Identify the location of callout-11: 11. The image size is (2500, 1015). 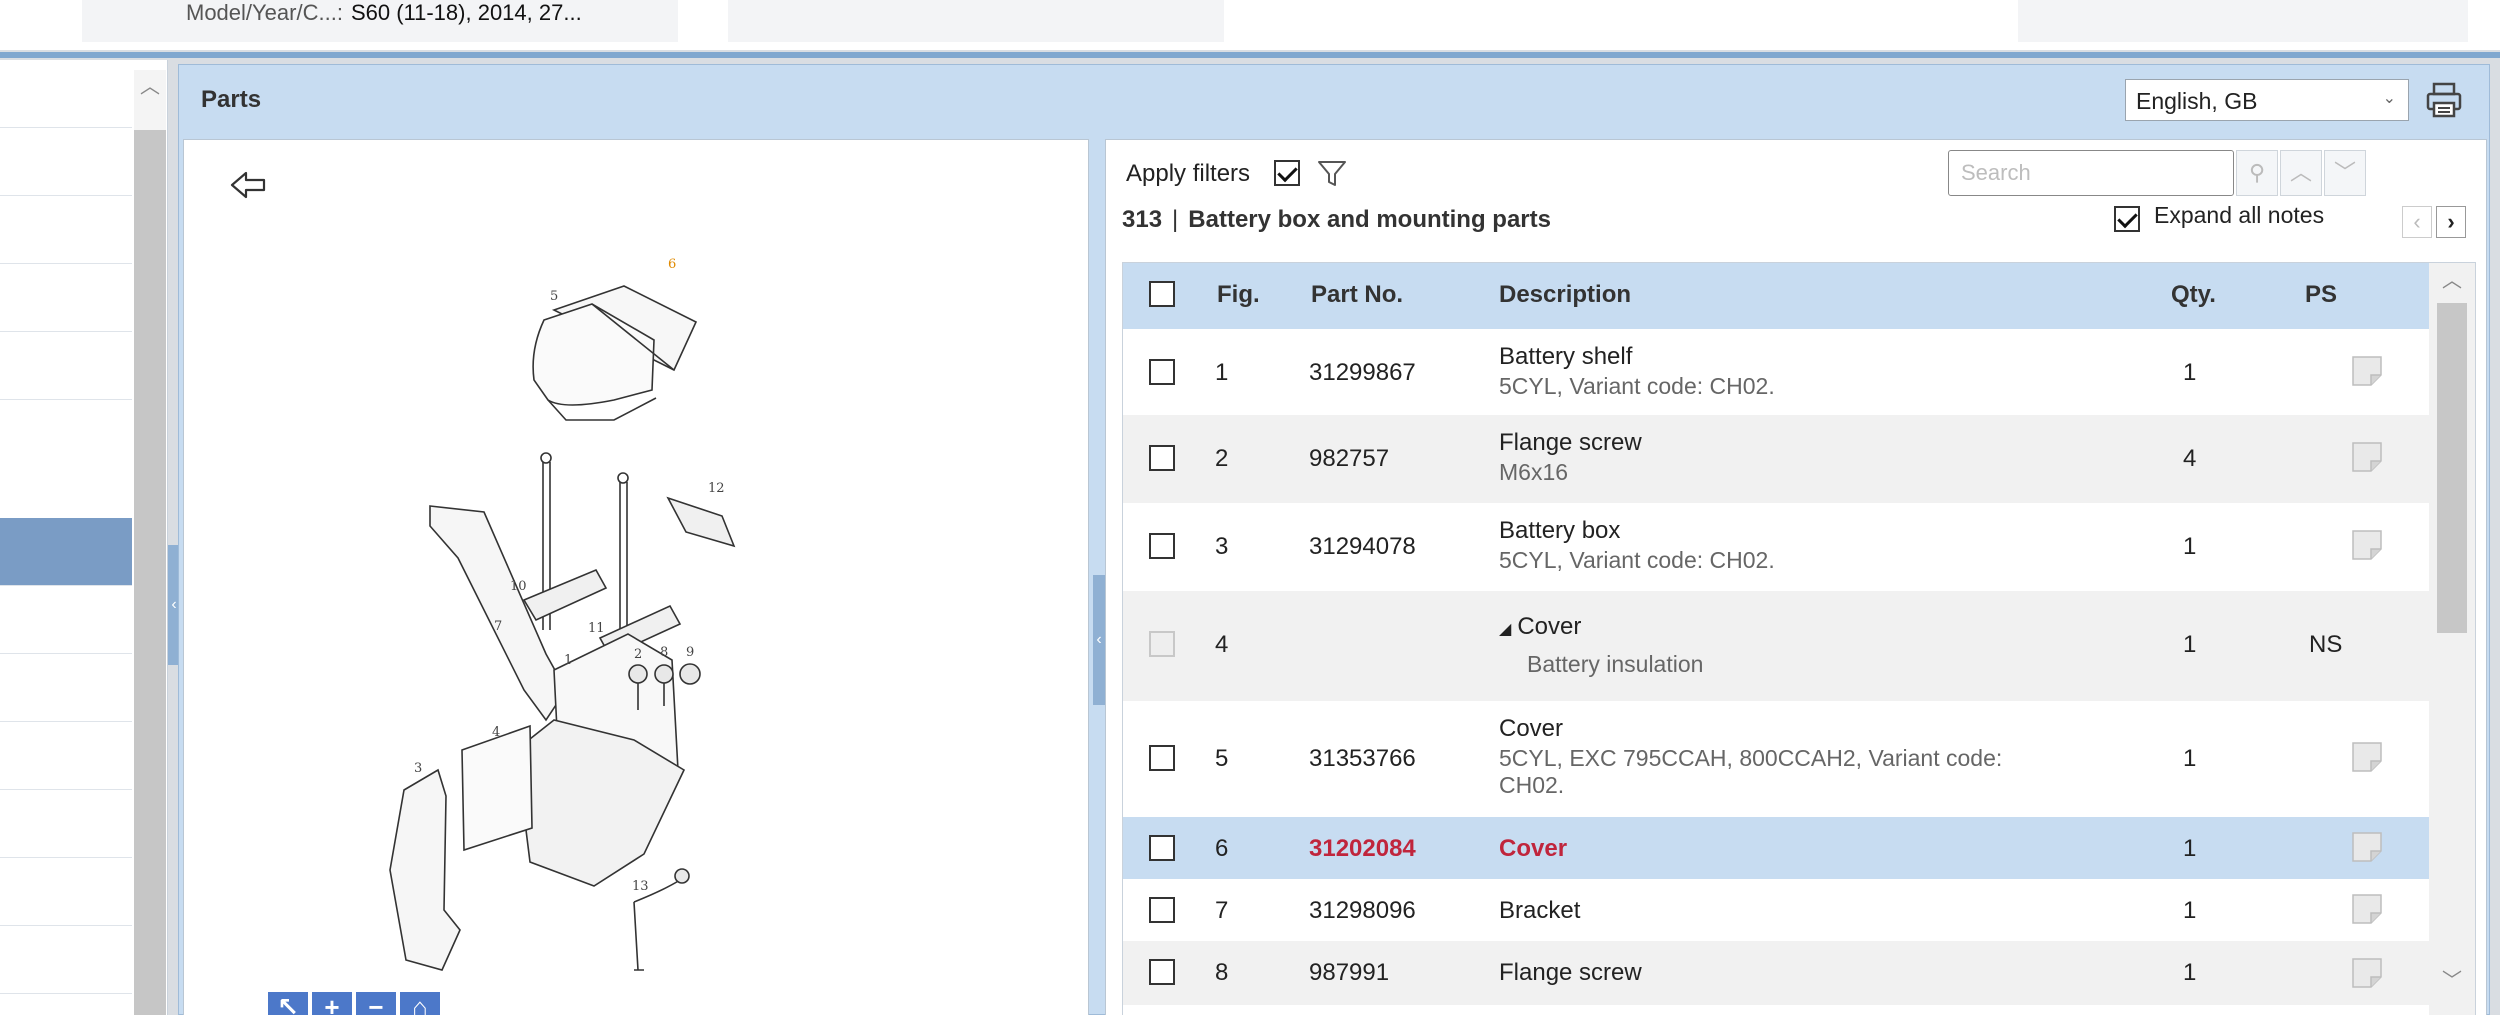
(596, 628).